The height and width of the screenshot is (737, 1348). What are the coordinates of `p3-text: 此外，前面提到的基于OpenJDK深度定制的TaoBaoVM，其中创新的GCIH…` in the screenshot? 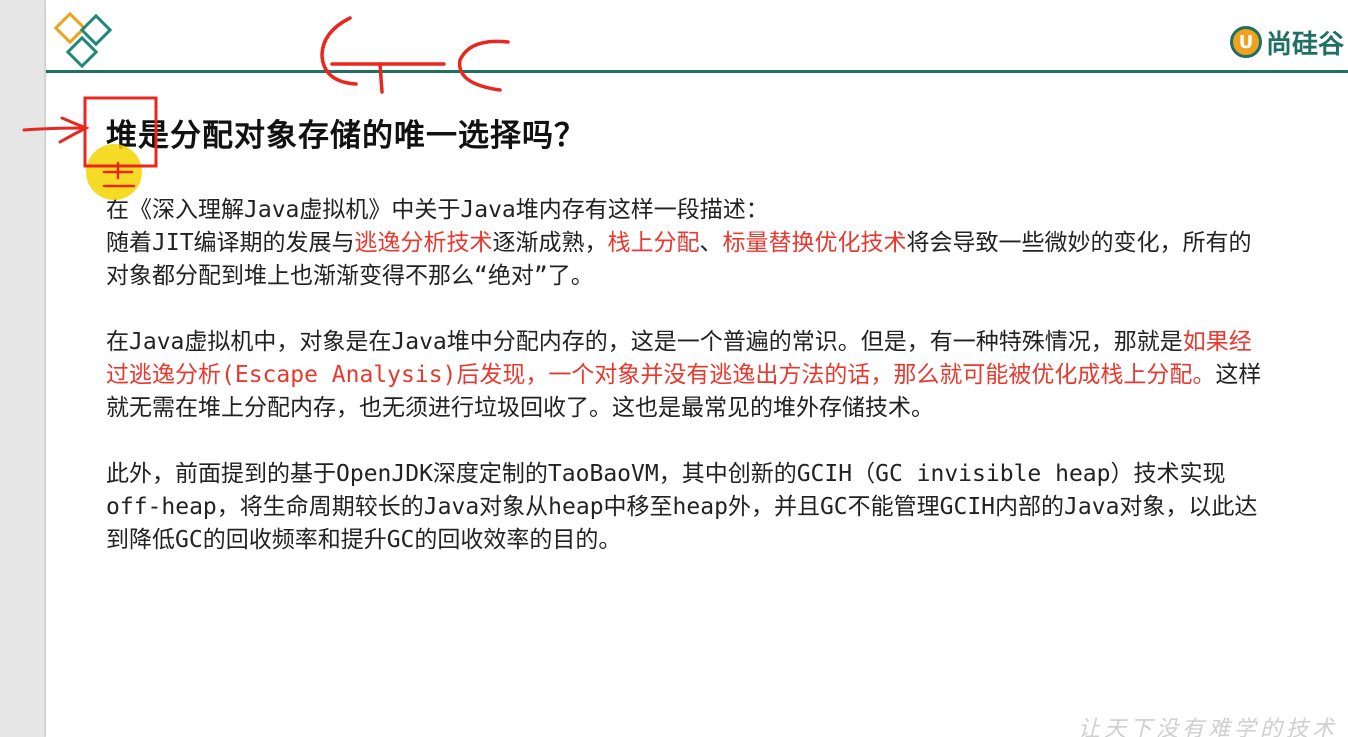 It's located at (682, 507).